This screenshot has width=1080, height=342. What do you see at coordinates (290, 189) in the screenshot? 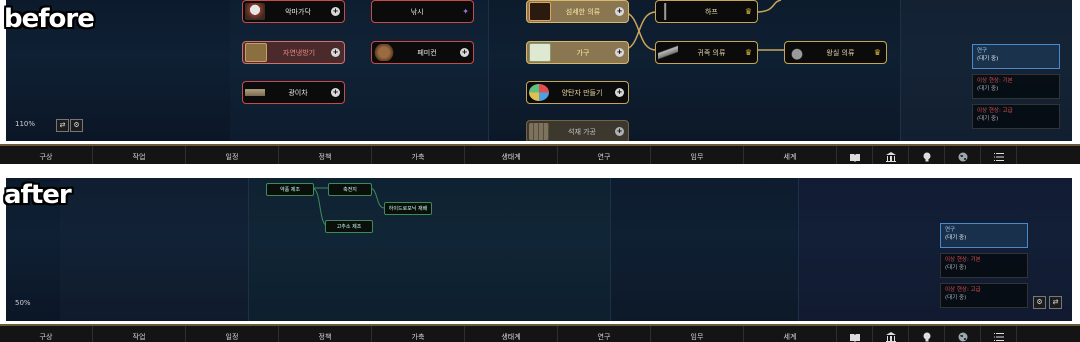
I see `node-medicine-production: 약품 제조` at bounding box center [290, 189].